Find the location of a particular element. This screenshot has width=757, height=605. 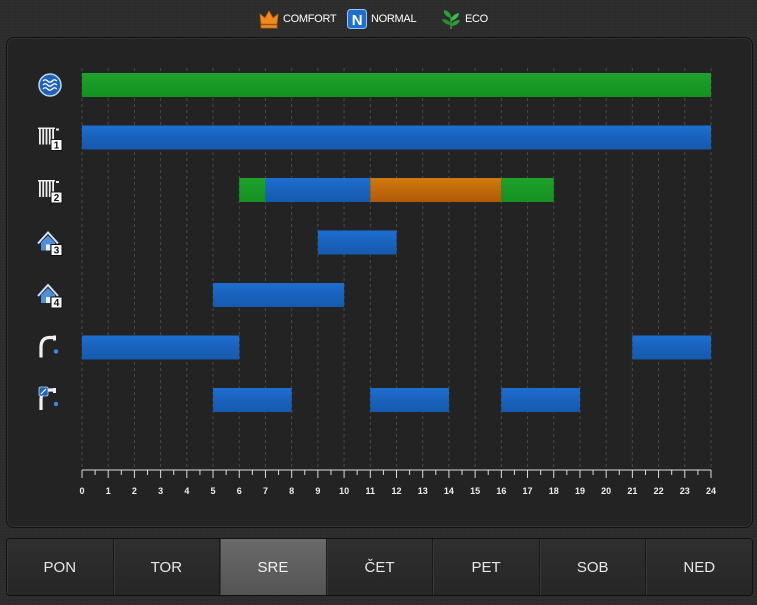

x-tick-label: 14 is located at coordinates (449, 491).